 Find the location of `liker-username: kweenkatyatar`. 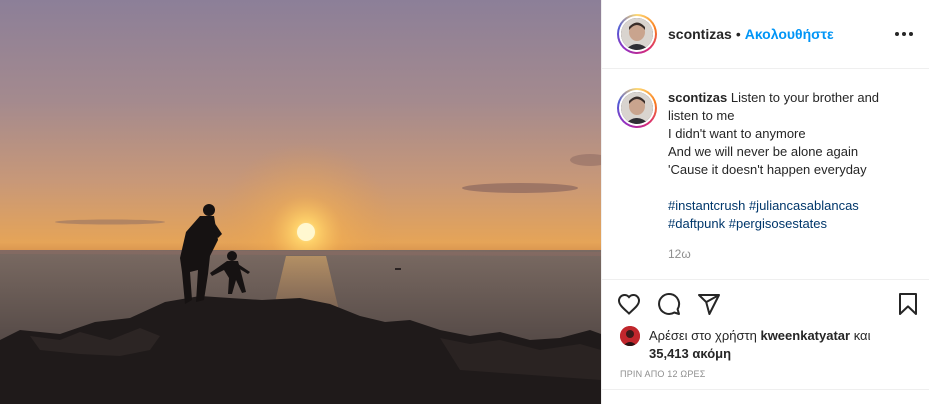

liker-username: kweenkatyatar is located at coordinates (805, 335).